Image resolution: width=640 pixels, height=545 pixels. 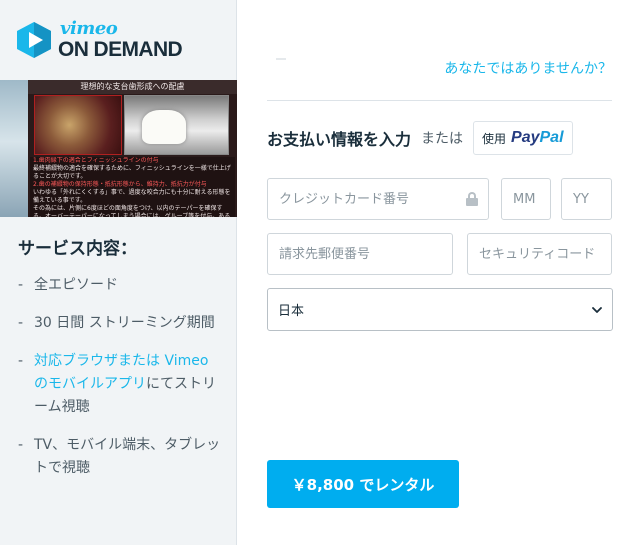 I want to click on expiry-year-input, so click(x=586, y=199).